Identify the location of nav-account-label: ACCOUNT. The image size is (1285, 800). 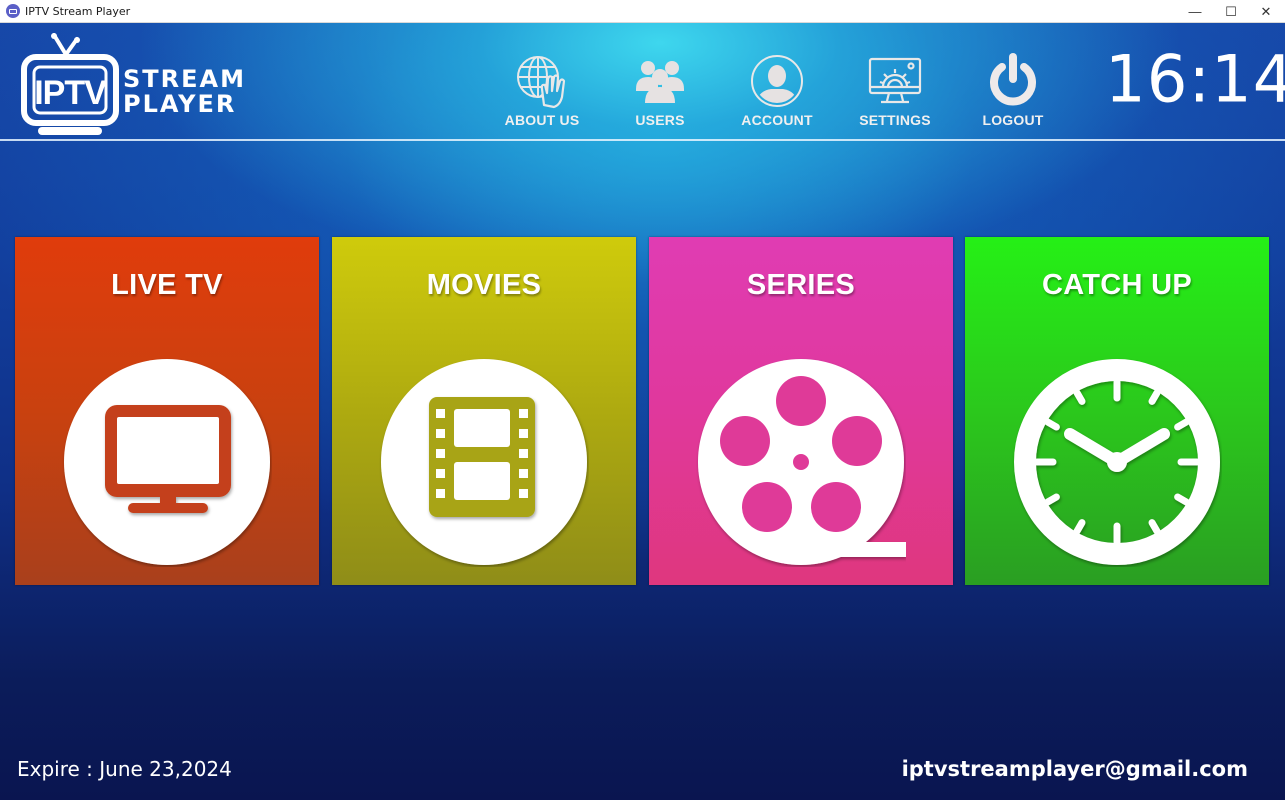
(777, 120).